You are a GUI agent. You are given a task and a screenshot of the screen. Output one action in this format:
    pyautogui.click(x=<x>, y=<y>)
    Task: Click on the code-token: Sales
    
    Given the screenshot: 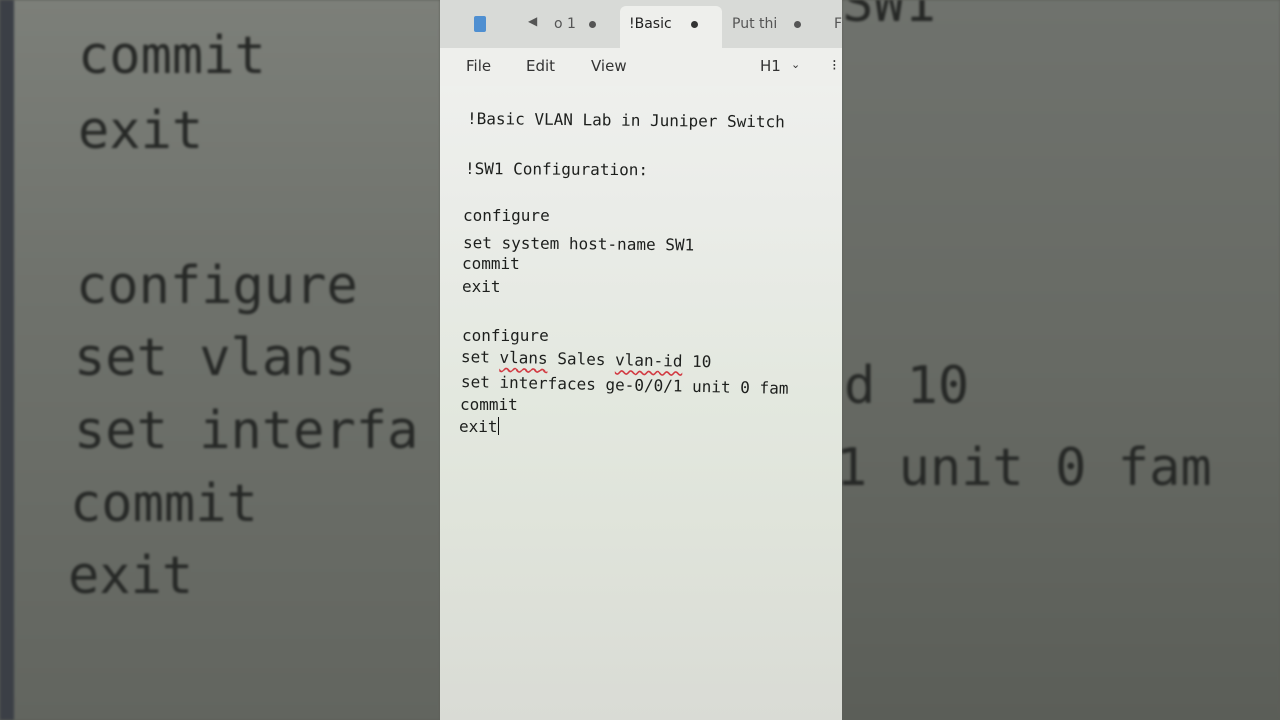 What is the action you would take?
    pyautogui.click(x=581, y=359)
    